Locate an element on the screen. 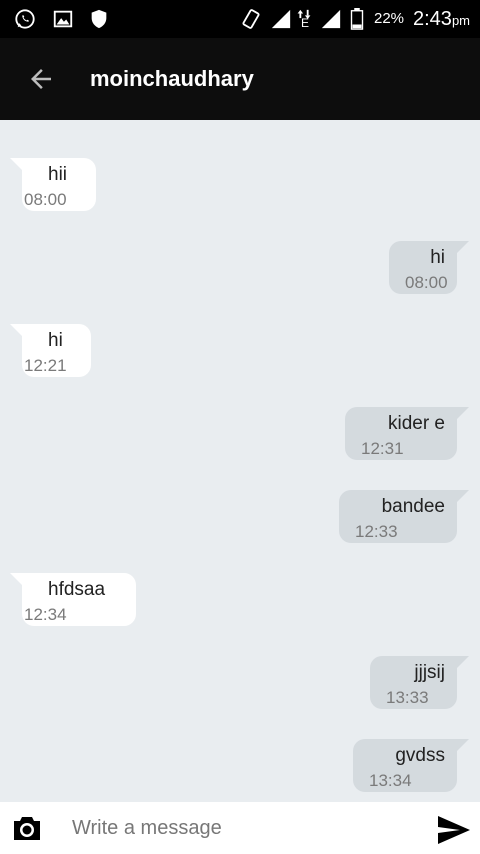  shield-icon is located at coordinates (99, 19).